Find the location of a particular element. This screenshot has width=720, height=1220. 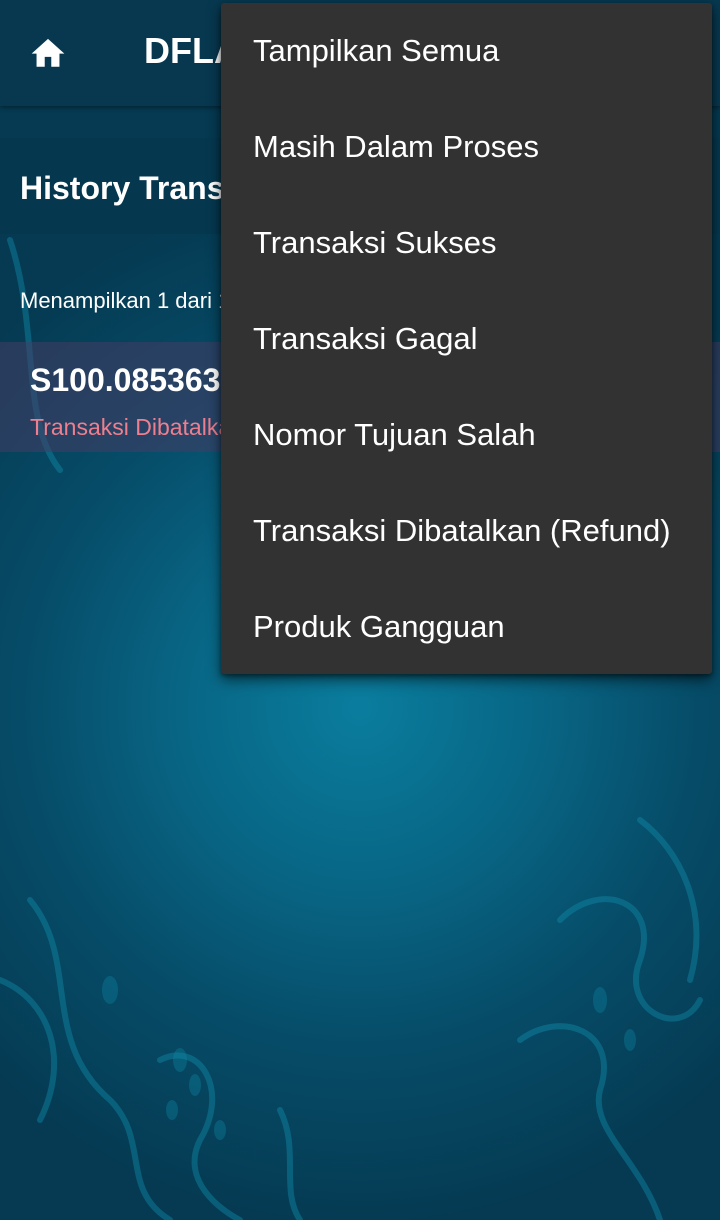

menu-item-nomor-tujuan-salah: Nomor Tujuan Salah is located at coordinates (466, 435).